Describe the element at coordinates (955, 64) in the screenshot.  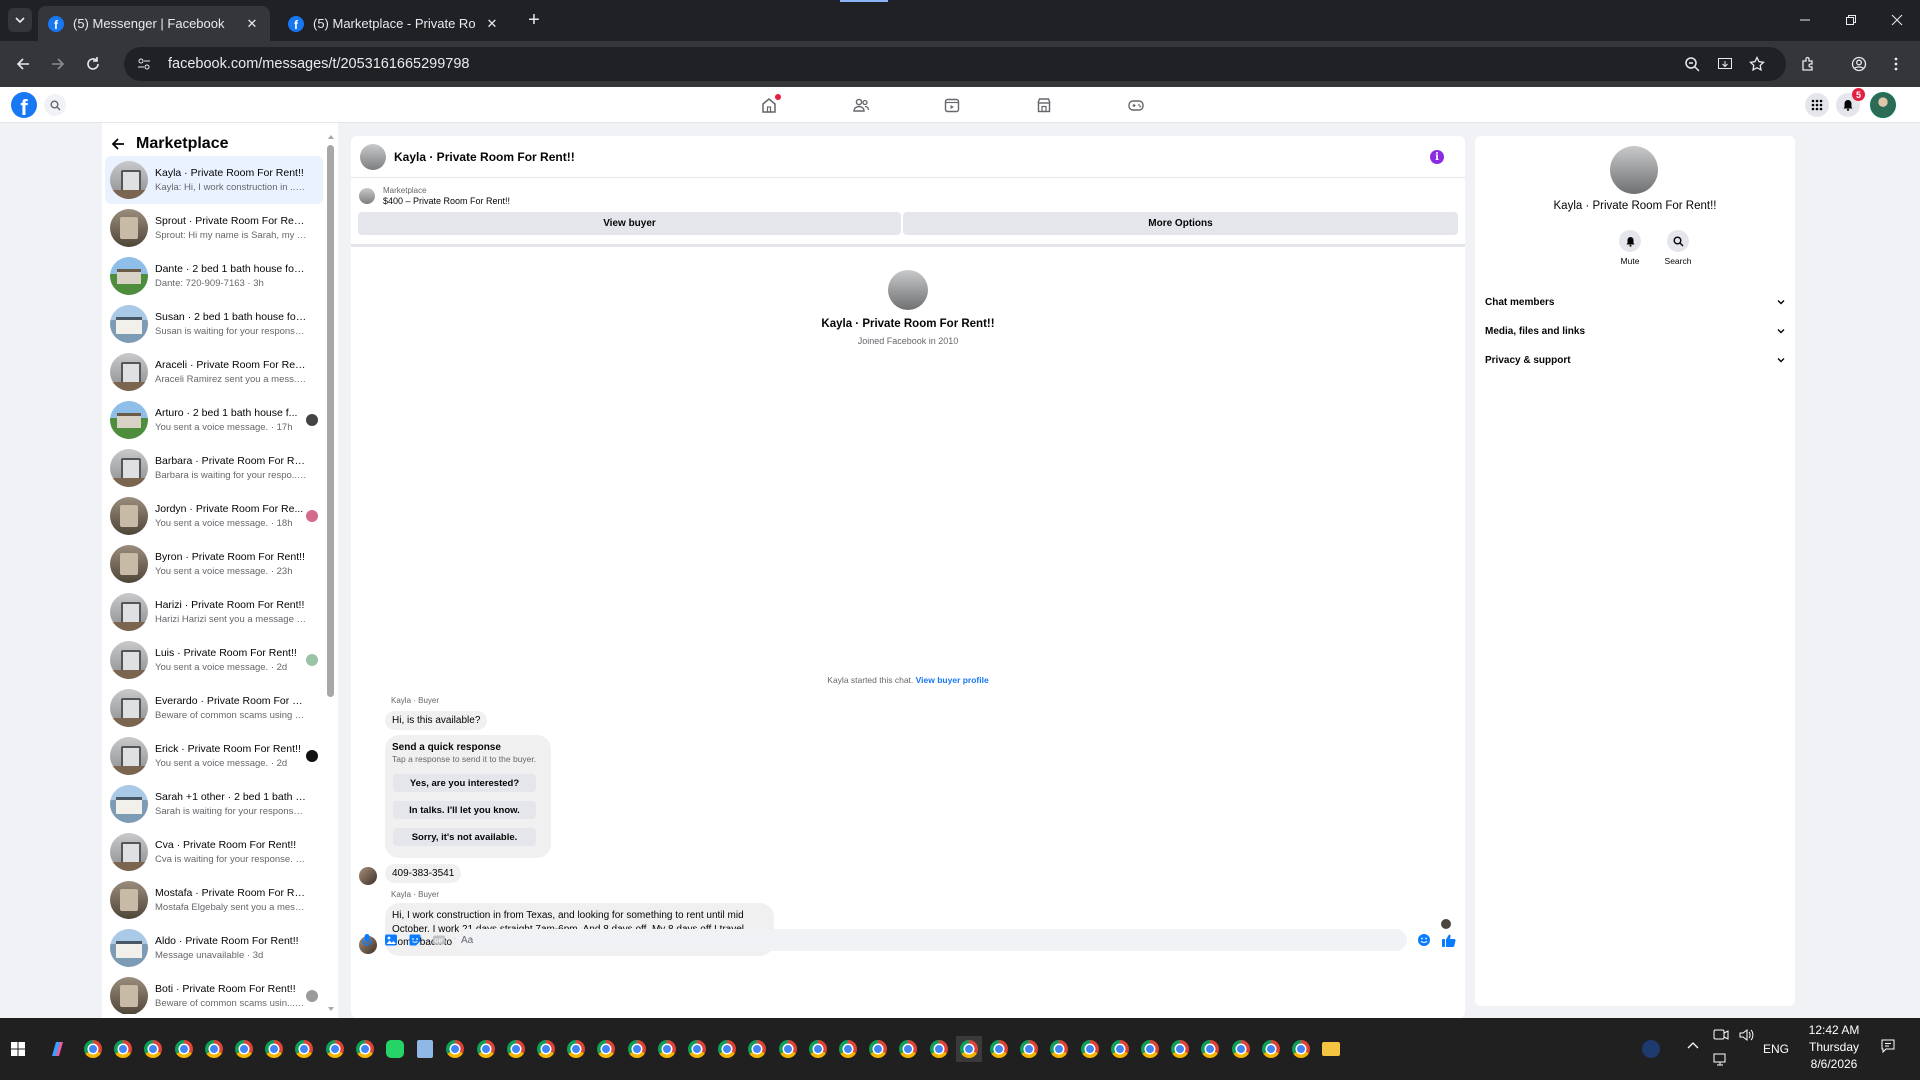
I see `address-bar: facebook.com/messages/t/2053161665299798` at that location.